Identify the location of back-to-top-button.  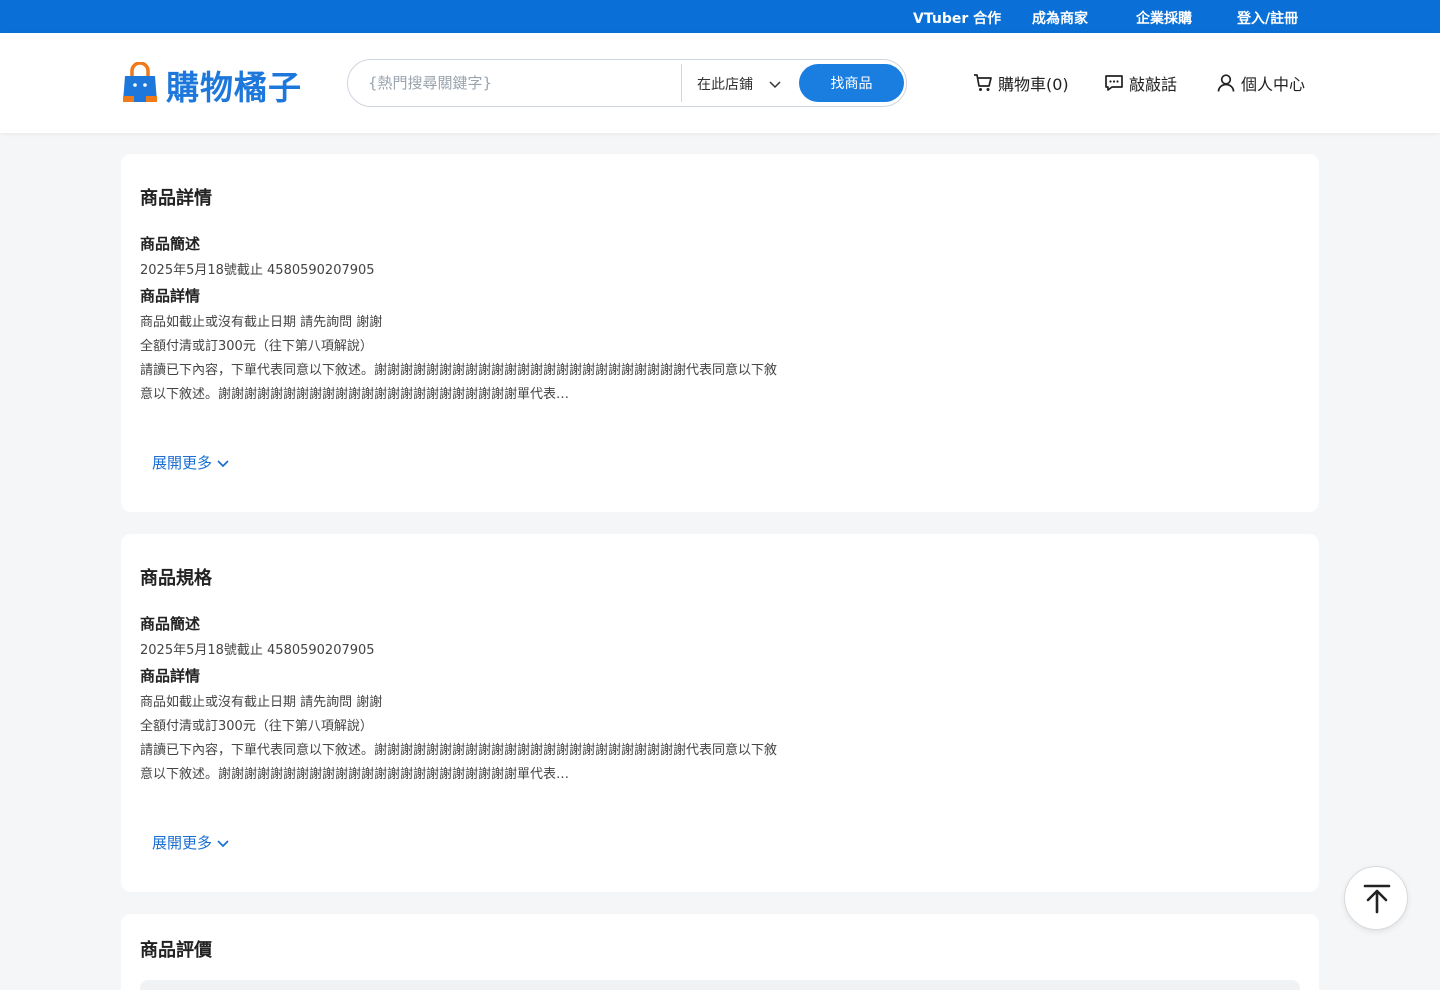
(1376, 898).